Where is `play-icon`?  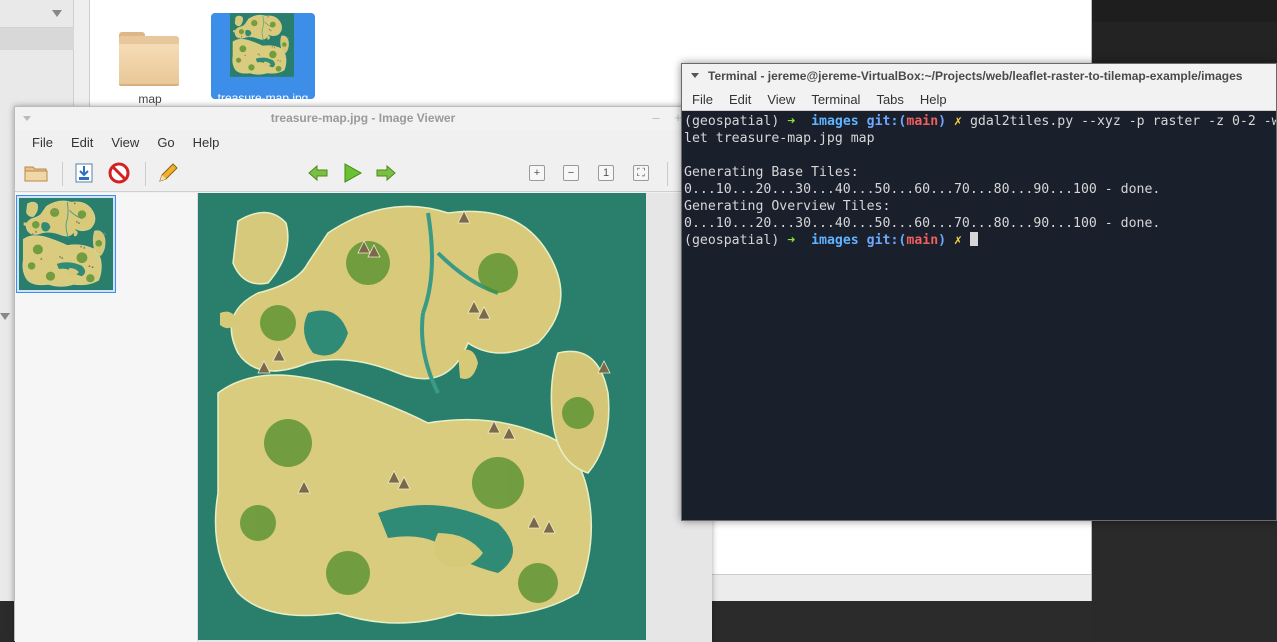 play-icon is located at coordinates (352, 173).